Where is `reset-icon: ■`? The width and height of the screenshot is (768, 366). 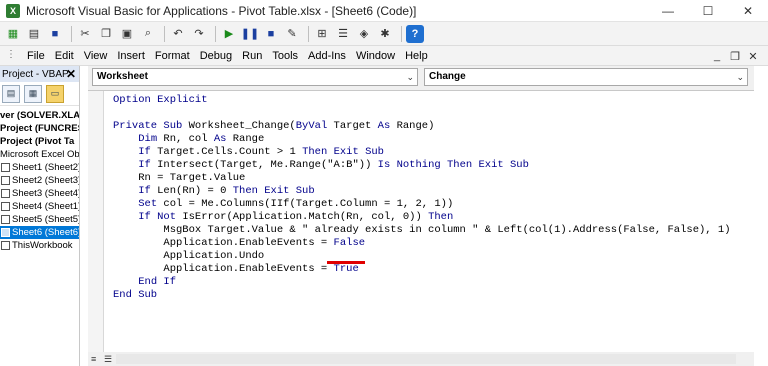
reset-icon: ■ is located at coordinates (271, 34).